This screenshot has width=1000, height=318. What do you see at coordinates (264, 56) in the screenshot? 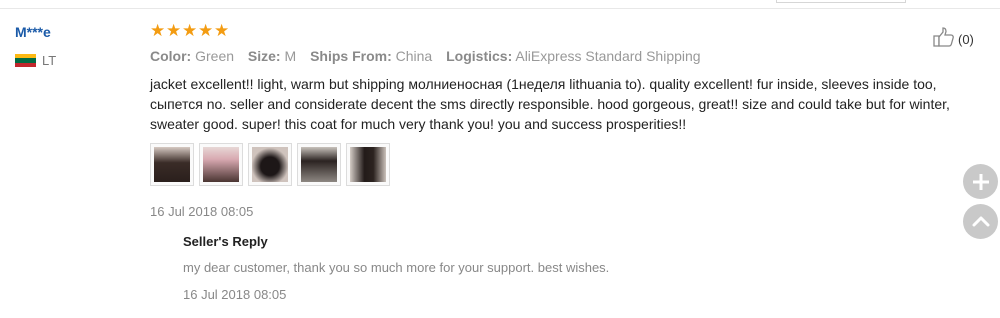
I see `attr-label-size: Size:` at bounding box center [264, 56].